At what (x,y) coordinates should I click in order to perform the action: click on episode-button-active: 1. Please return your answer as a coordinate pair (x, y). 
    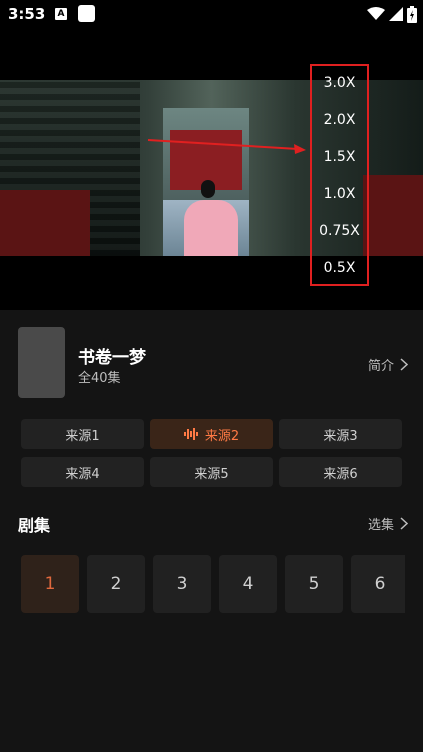
    Looking at the image, I should click on (50, 584).